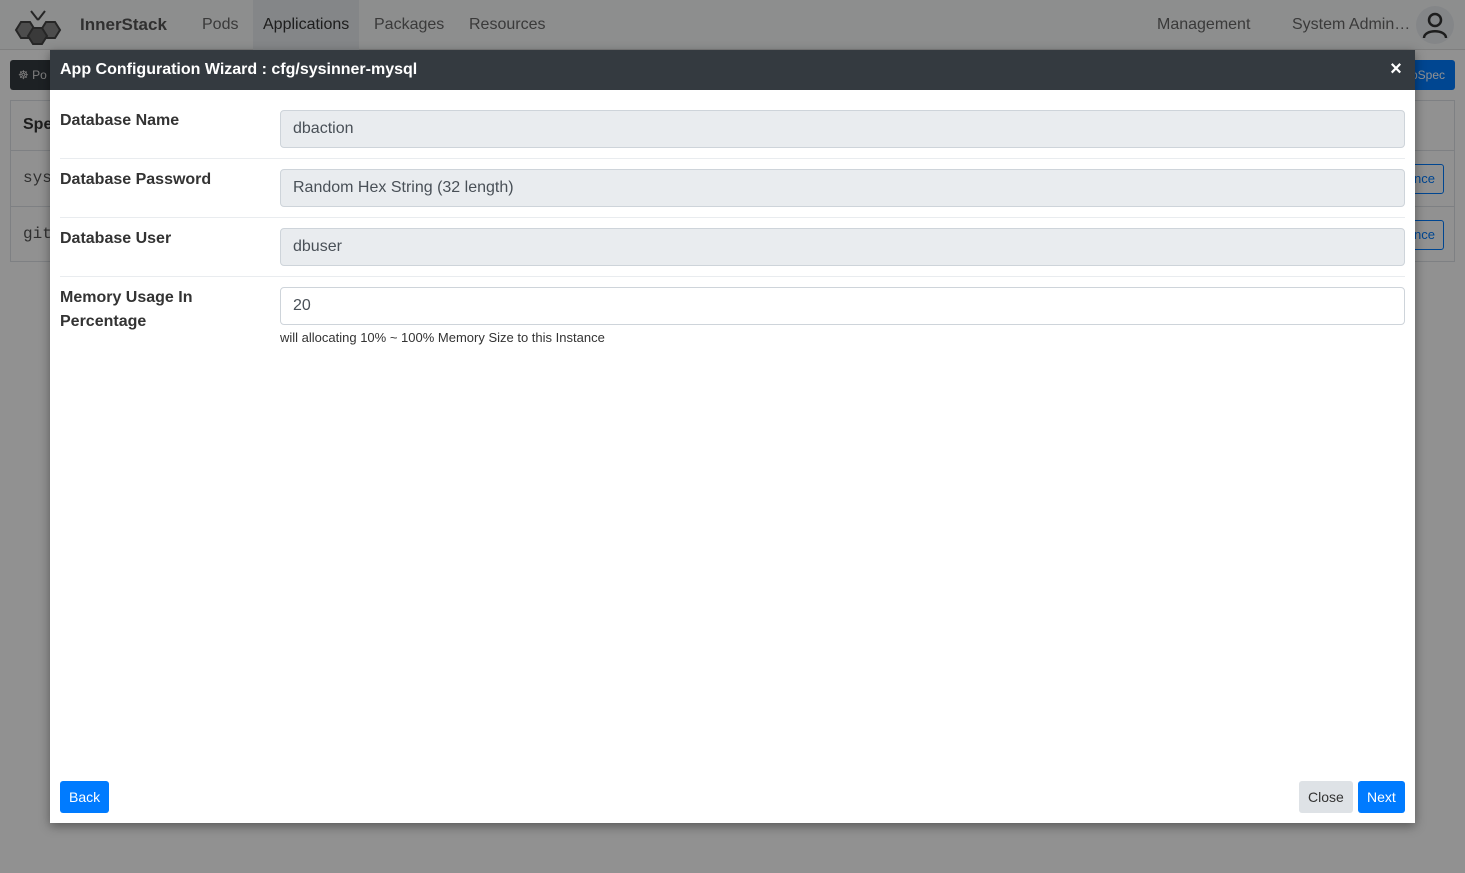 The height and width of the screenshot is (873, 1465). I want to click on memory-usage-input, so click(842, 306).